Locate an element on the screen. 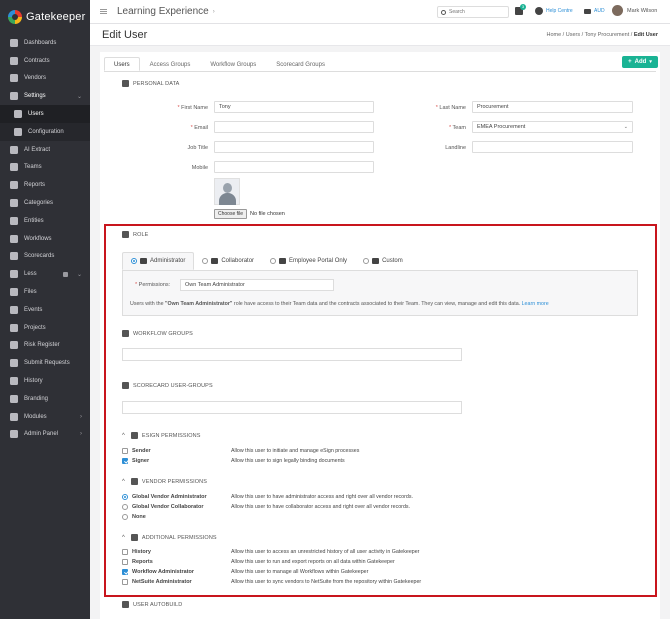 The image size is (670, 619). landline-input is located at coordinates (552, 147).